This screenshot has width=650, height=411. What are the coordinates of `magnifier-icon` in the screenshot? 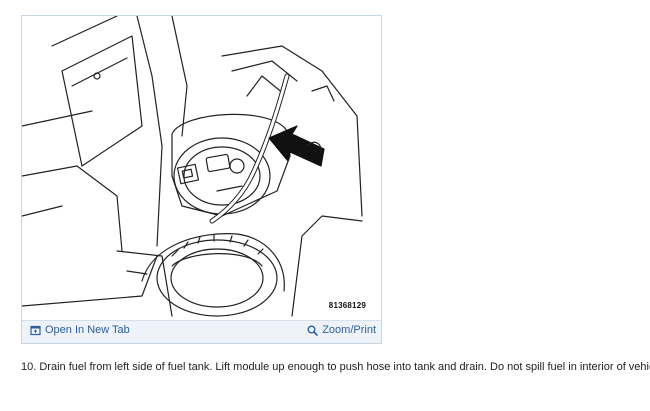 It's located at (313, 330).